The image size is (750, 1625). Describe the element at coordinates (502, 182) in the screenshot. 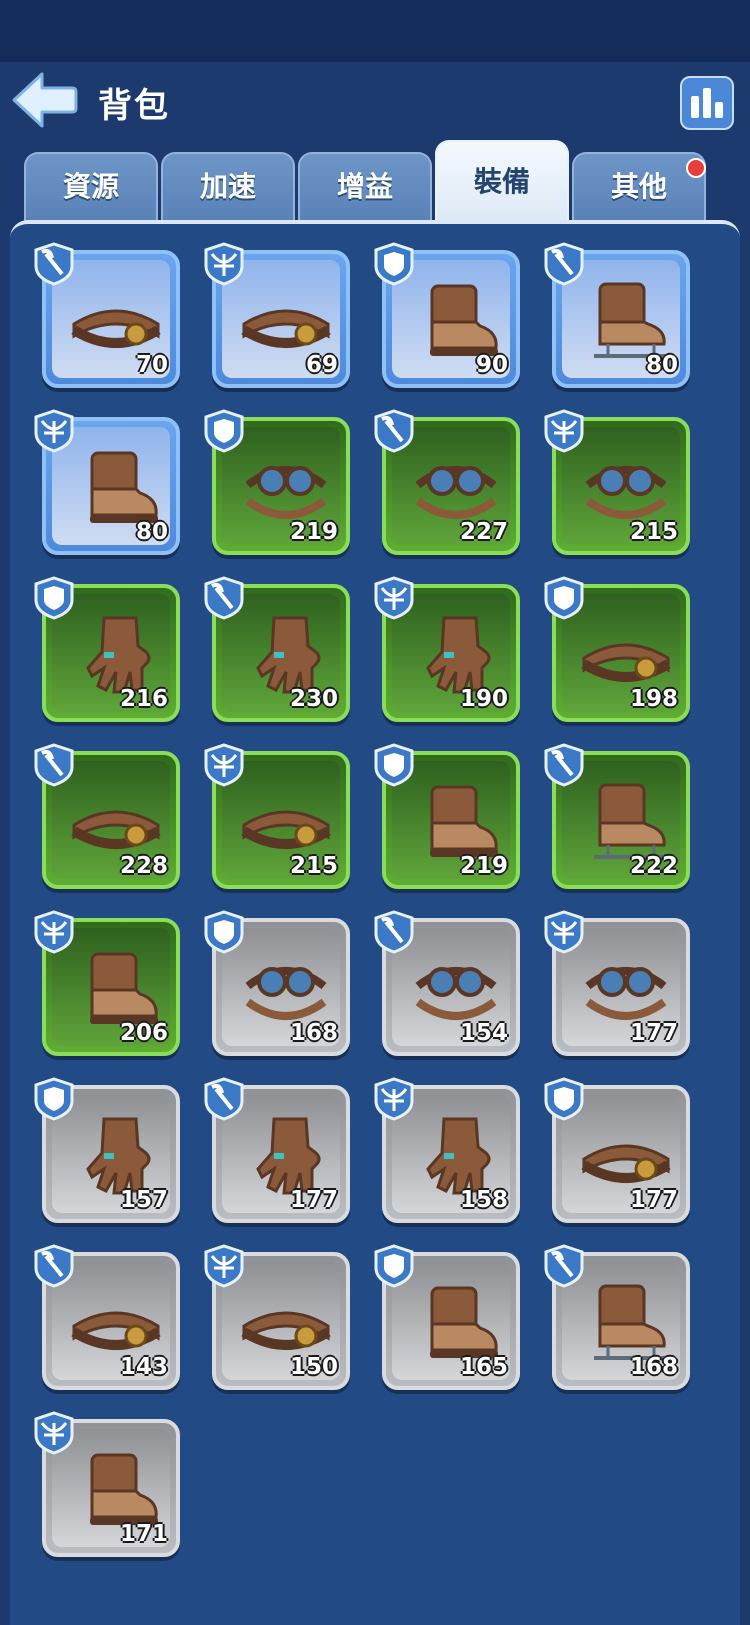

I see `tab-equipment: 裝備` at that location.